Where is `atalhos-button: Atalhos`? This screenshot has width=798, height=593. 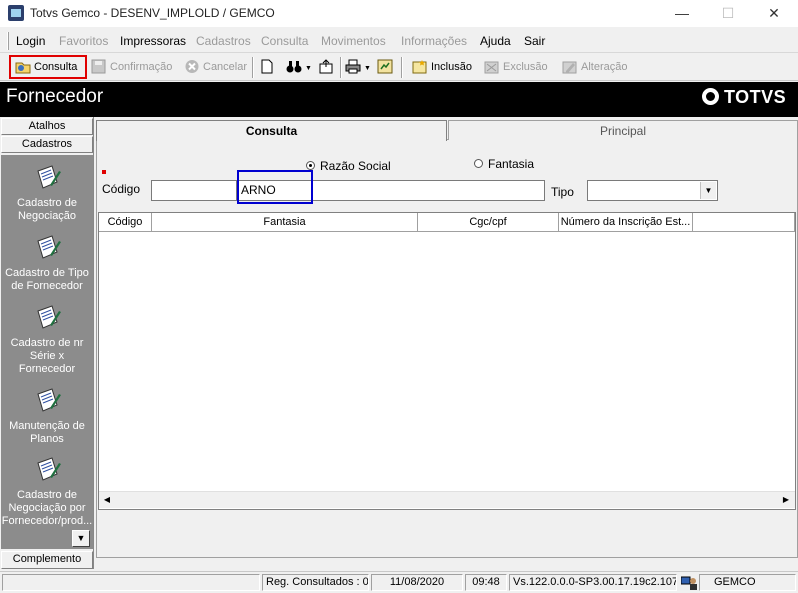
atalhos-button: Atalhos is located at coordinates (47, 126).